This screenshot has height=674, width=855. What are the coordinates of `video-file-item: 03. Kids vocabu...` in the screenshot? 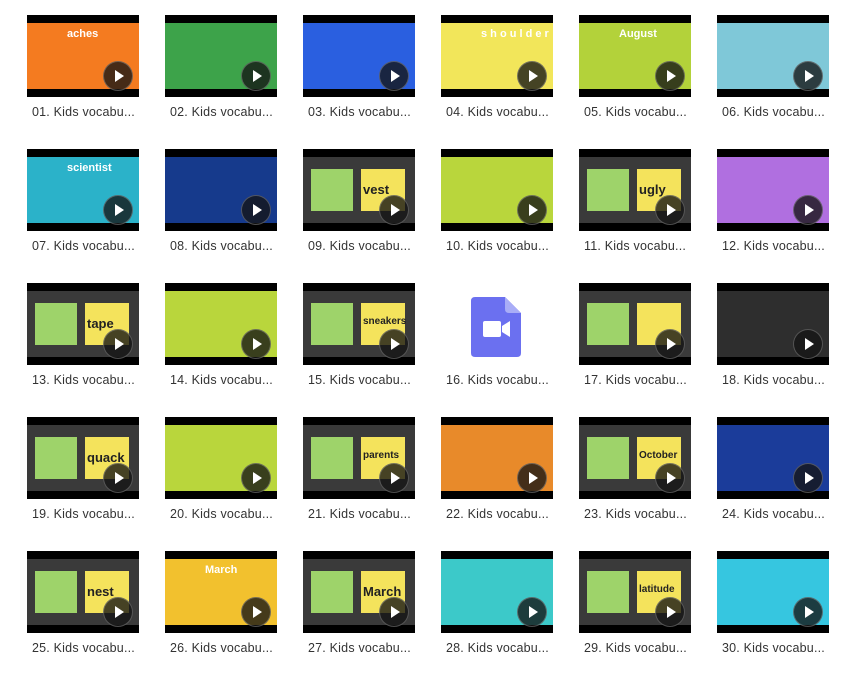 It's located at (372, 75).